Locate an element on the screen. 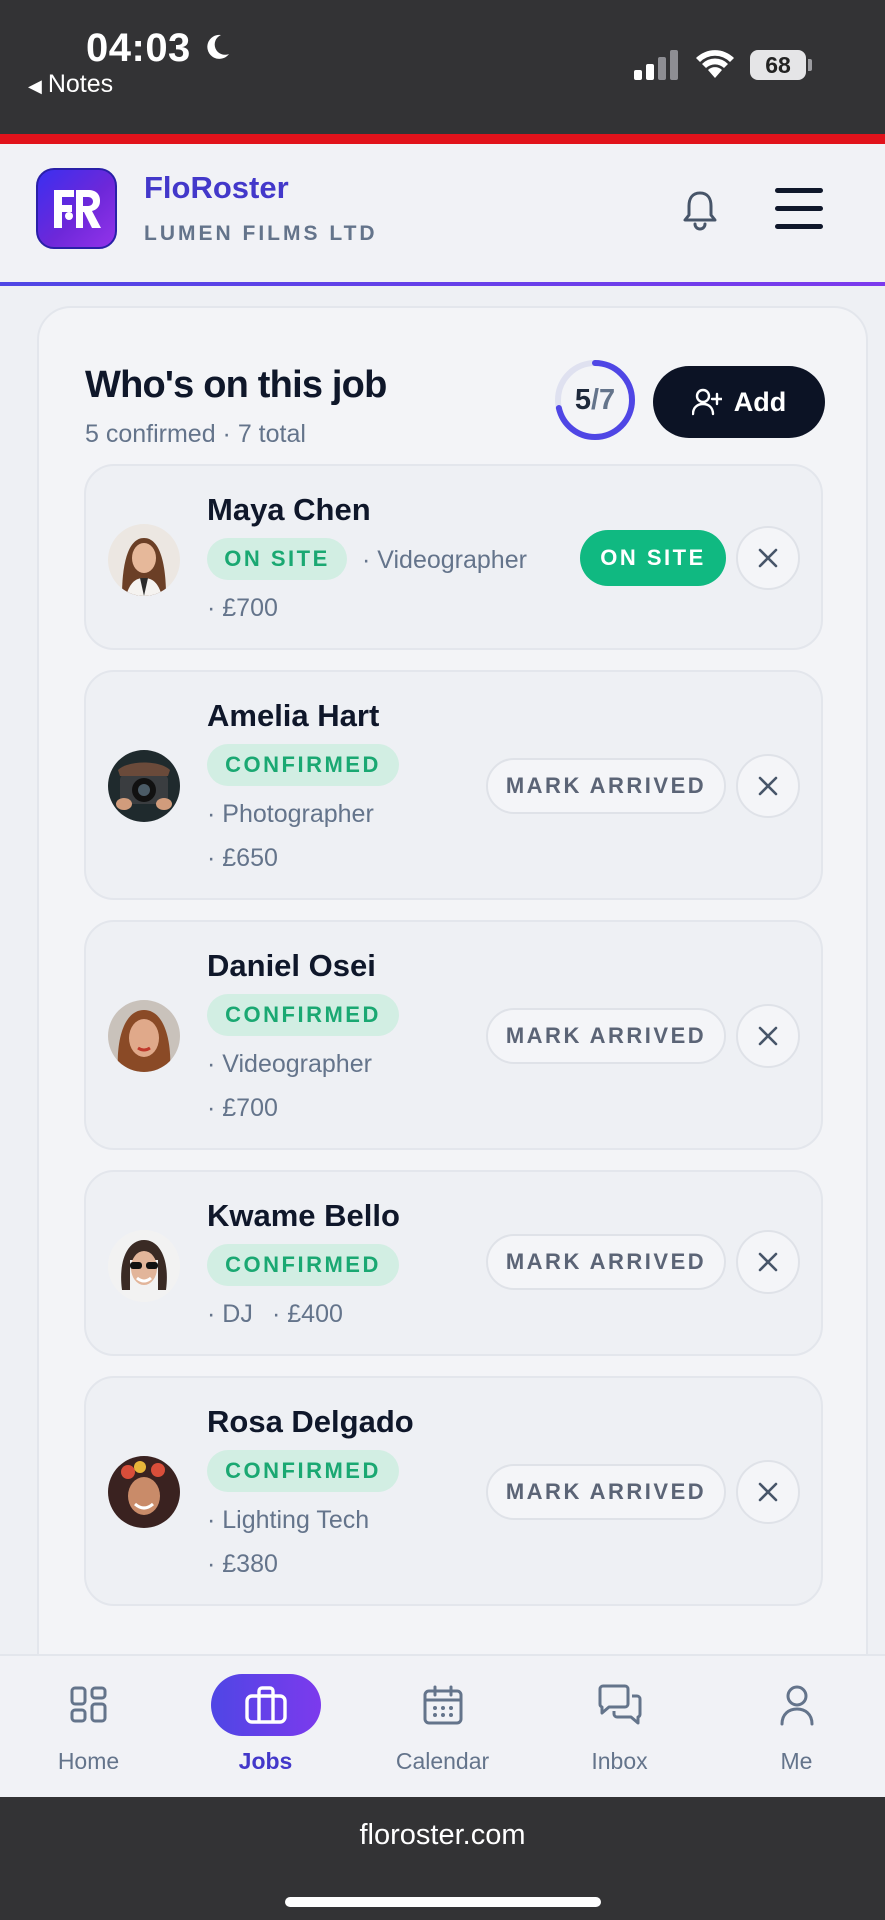 The width and height of the screenshot is (885, 1920). user-icon is located at coordinates (796, 1705).